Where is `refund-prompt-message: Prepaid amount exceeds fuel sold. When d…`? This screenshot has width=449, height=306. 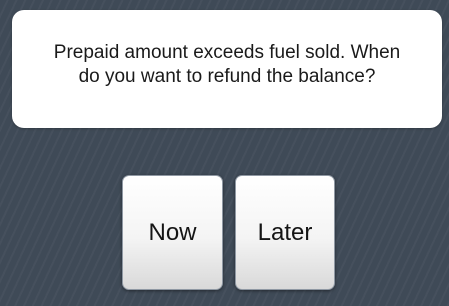
refund-prompt-message: Prepaid amount exceeds fuel sold. When d… is located at coordinates (227, 64).